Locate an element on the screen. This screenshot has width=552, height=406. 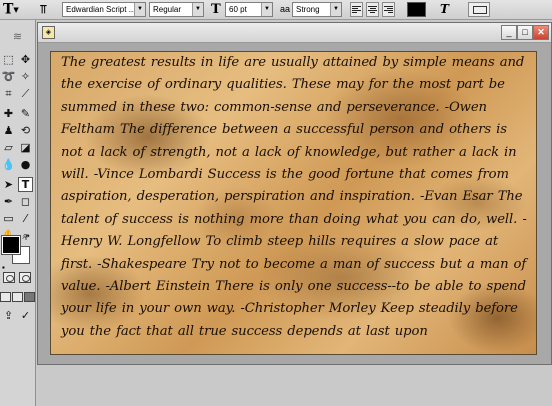
move-tool-icon: ✥ is located at coordinates (25, 59).